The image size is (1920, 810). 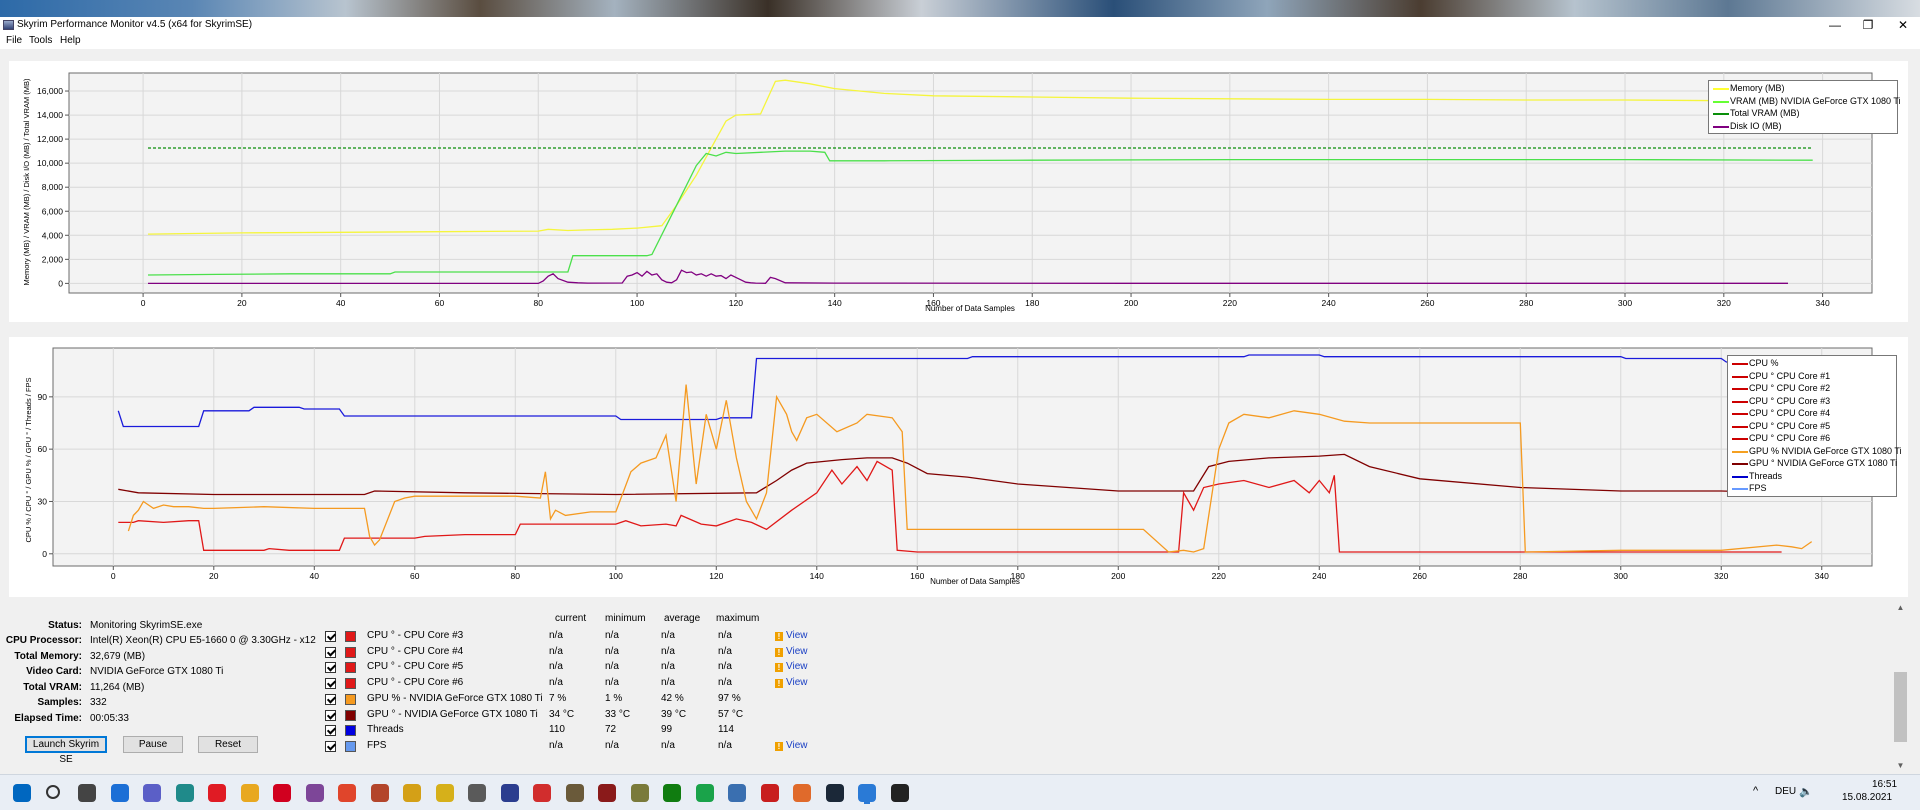 What do you see at coordinates (444, 793) in the screenshot?
I see `taskbar-app-clock-icon` at bounding box center [444, 793].